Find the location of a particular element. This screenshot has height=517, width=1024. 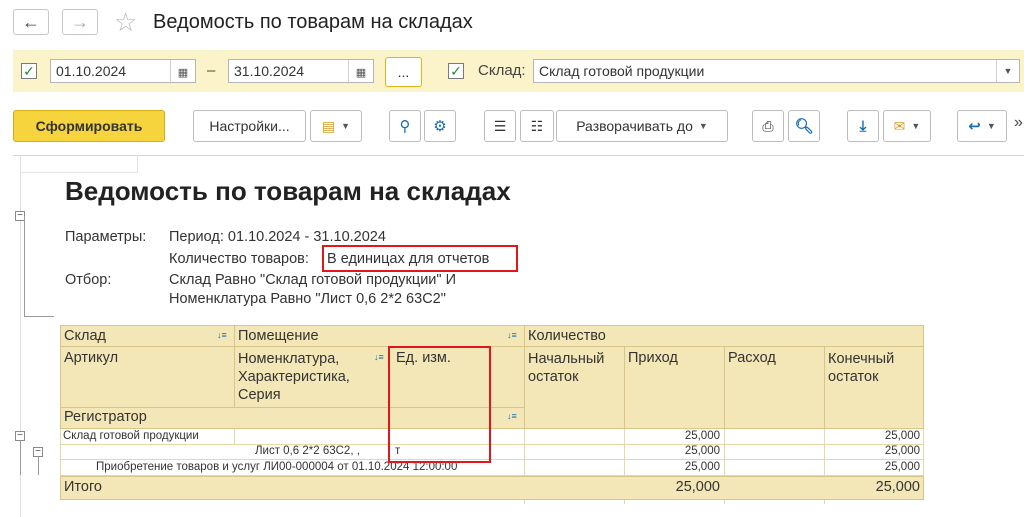

preview-icon: 🔍︎ is located at coordinates (804, 126).